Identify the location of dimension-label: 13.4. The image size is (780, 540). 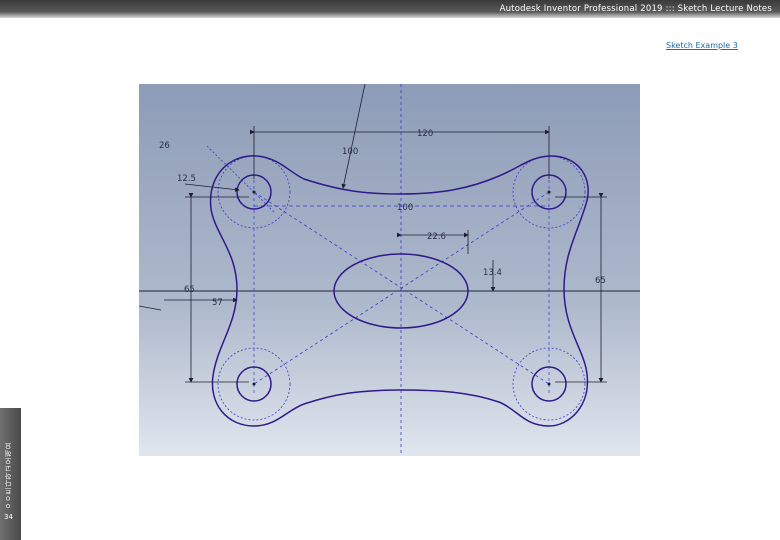
(492, 273).